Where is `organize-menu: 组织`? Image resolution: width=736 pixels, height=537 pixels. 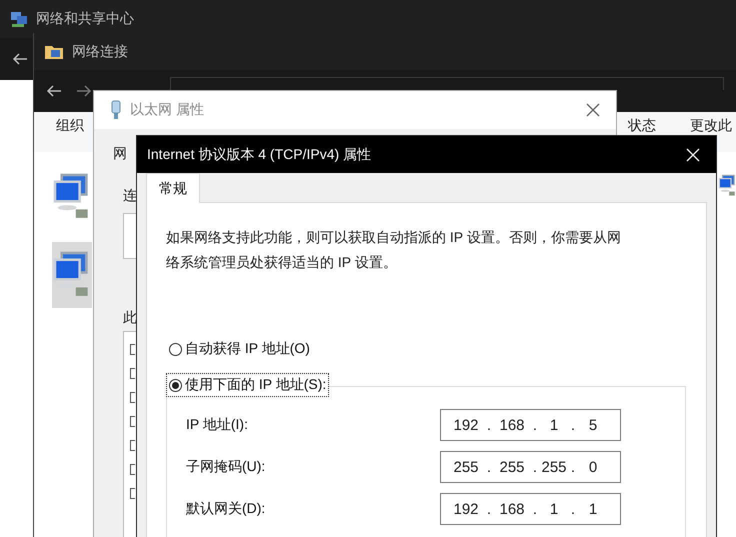 organize-menu: 组织 is located at coordinates (70, 126).